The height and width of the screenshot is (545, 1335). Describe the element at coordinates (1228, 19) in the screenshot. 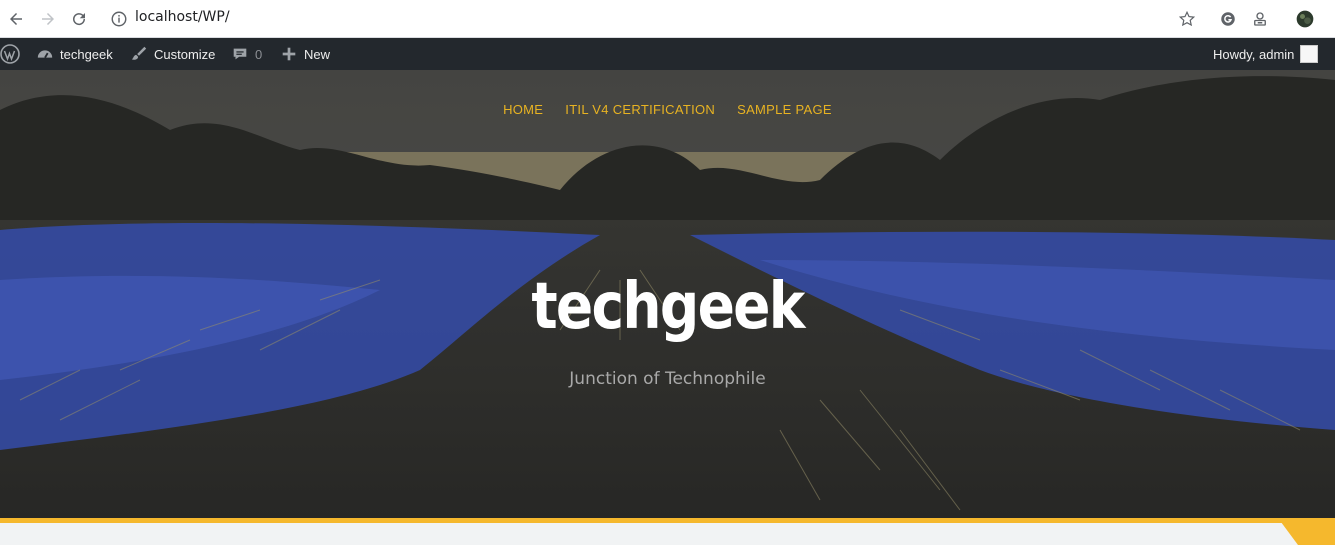

I see `grammarly-extension-icon` at that location.